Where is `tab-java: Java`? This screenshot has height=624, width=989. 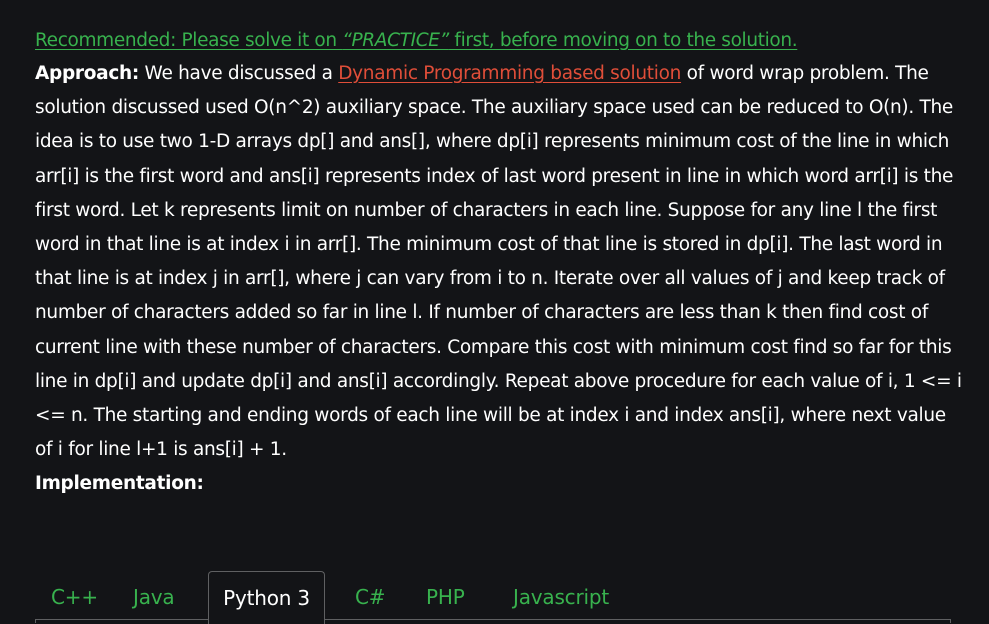 tab-java: Java is located at coordinates (154, 597).